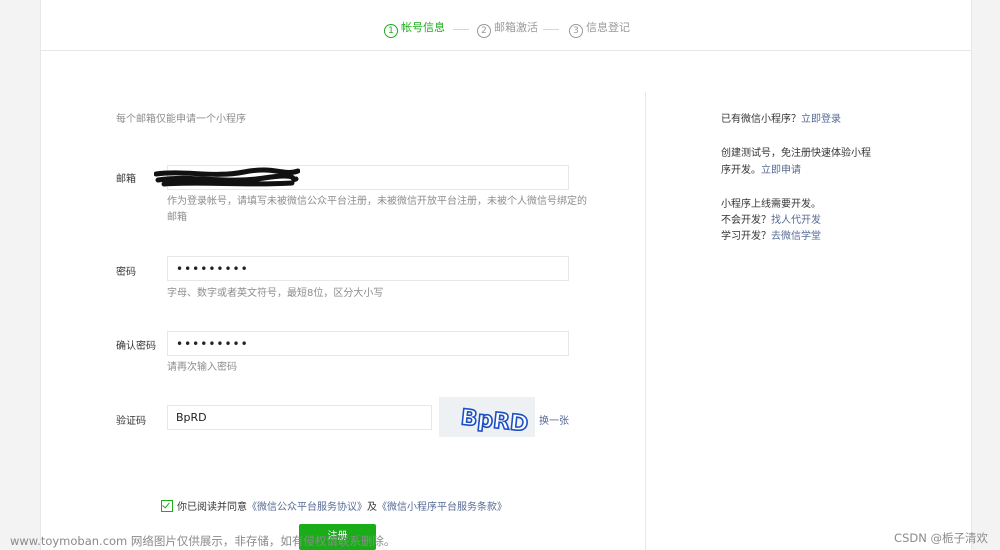 The height and width of the screenshot is (550, 1000). I want to click on sidebar-academy: 学习开发？去微信学堂, so click(771, 236).